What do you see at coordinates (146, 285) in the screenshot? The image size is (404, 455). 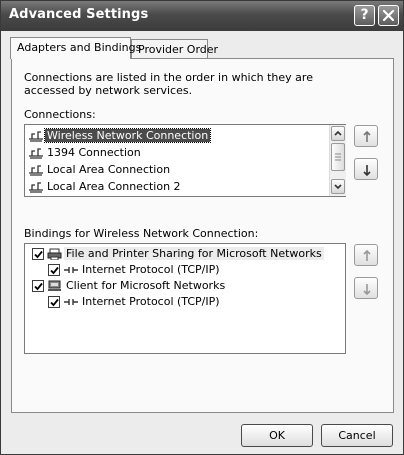 I see `binding-label: Client for Microsoft Networks` at bounding box center [146, 285].